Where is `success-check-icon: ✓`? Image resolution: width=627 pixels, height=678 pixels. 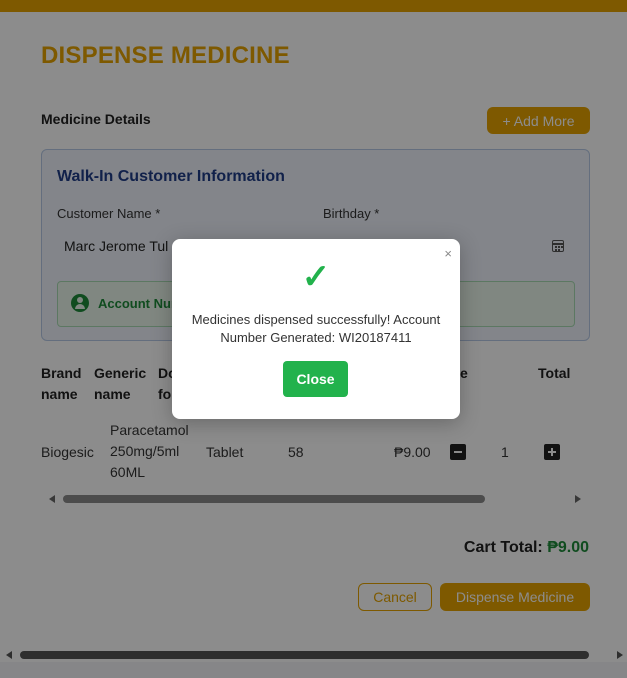
success-check-icon: ✓ is located at coordinates (316, 277).